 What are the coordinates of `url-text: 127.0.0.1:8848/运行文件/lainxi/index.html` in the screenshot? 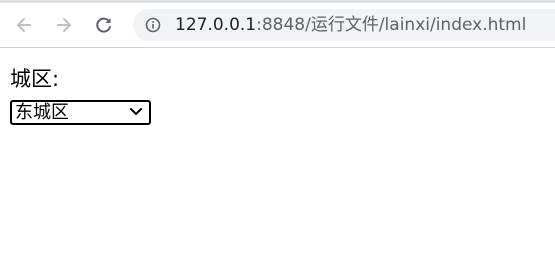 It's located at (350, 25).